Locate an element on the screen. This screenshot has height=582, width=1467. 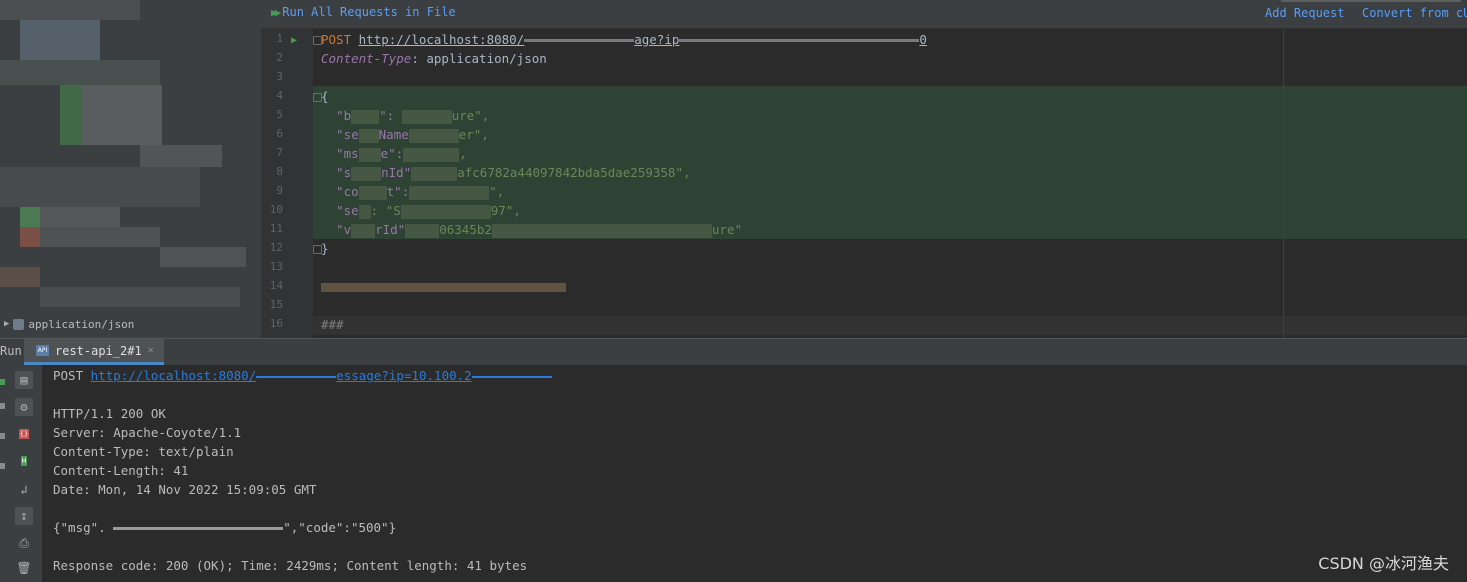
code-line-6: "se Name er", is located at coordinates (405, 134).